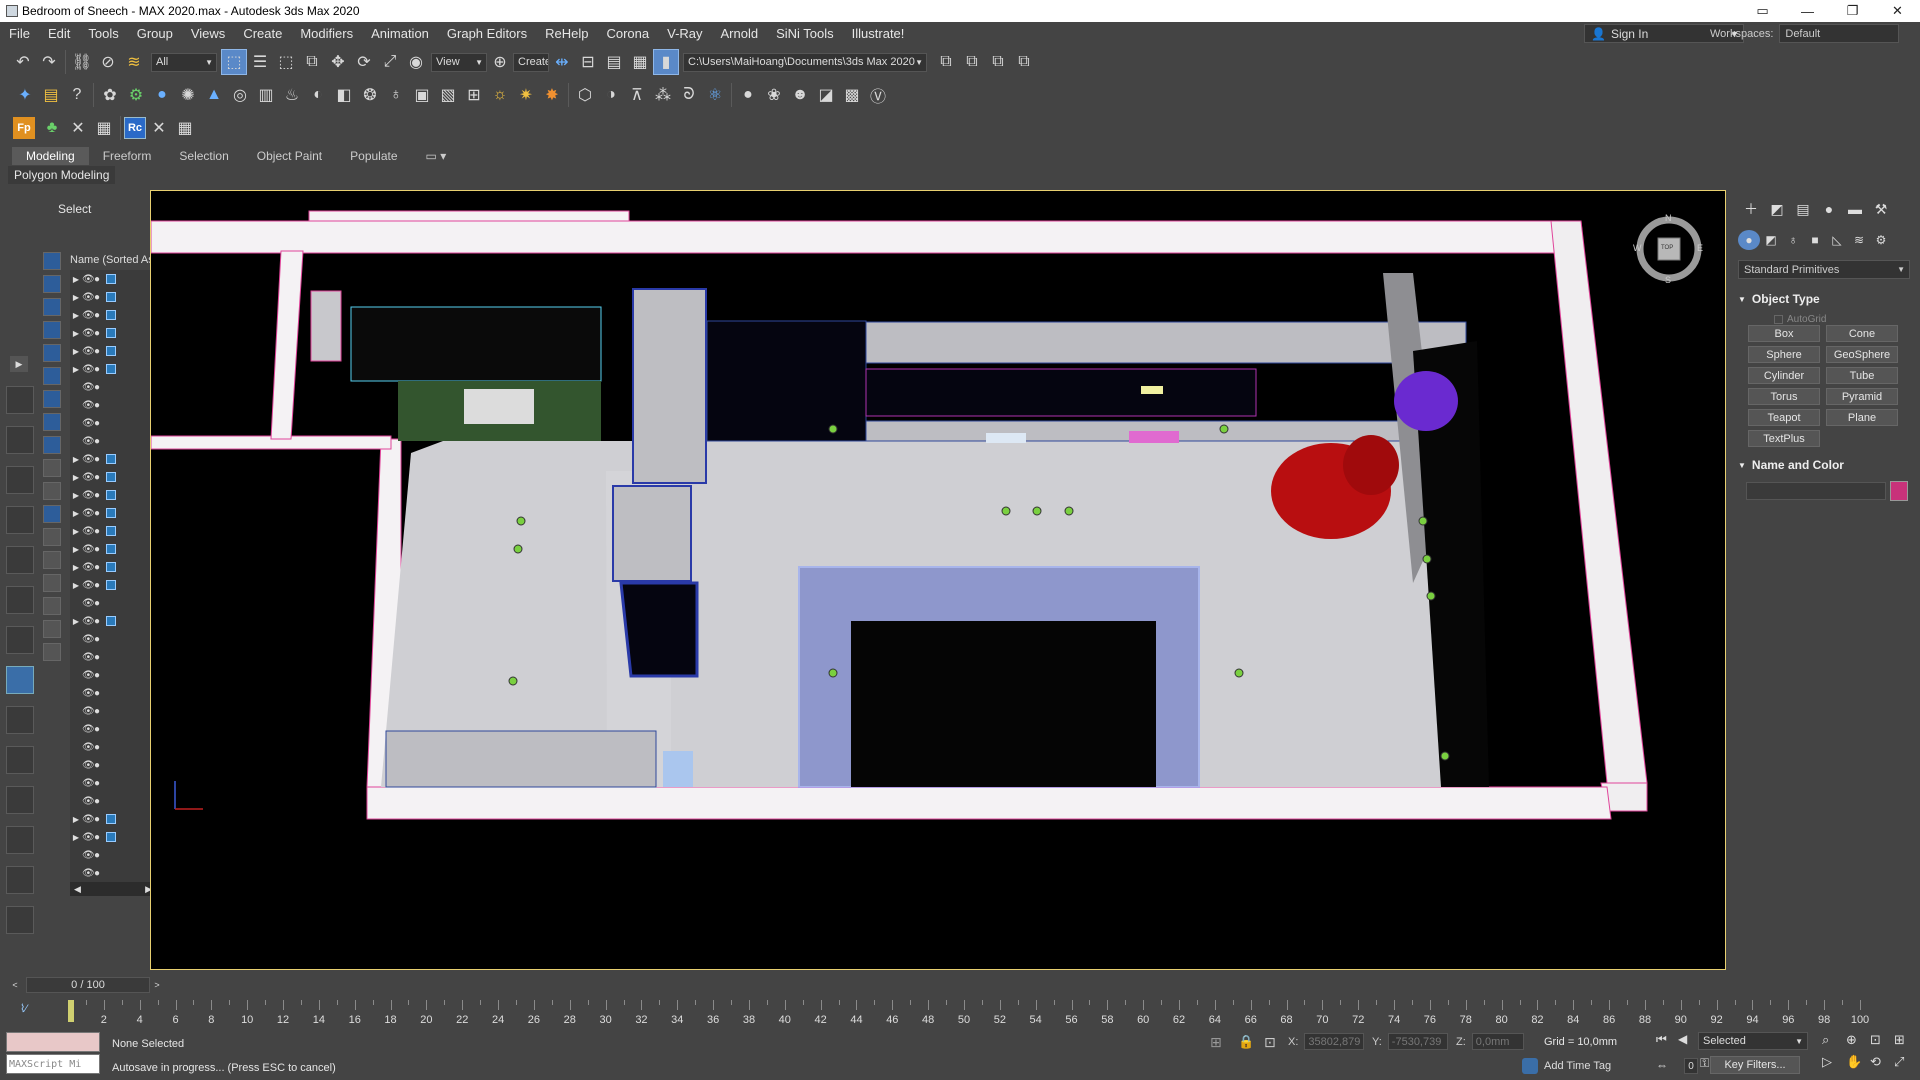 The width and height of the screenshot is (1920, 1080). I want to click on teapot-button: Teapot, so click(1784, 417).